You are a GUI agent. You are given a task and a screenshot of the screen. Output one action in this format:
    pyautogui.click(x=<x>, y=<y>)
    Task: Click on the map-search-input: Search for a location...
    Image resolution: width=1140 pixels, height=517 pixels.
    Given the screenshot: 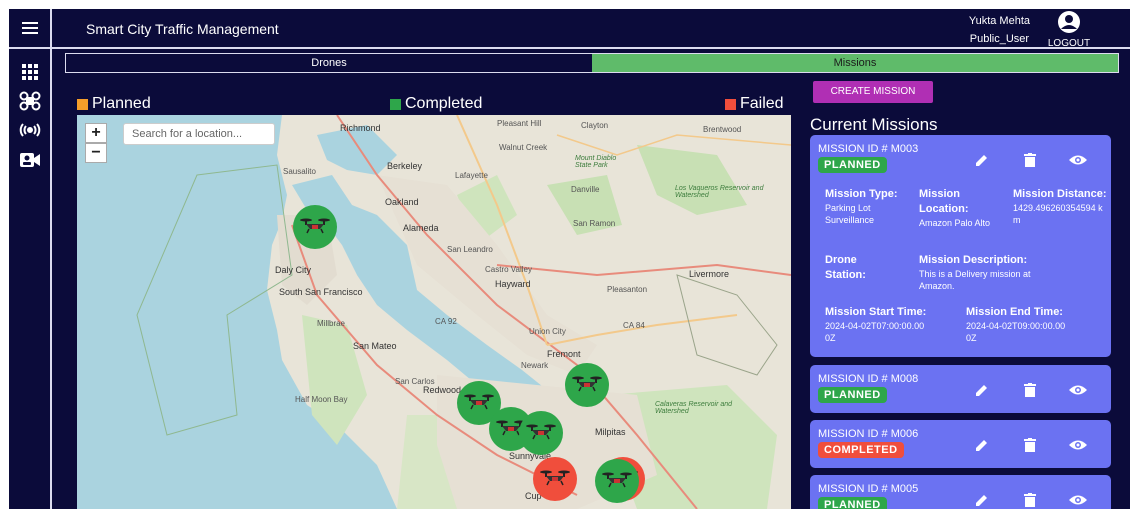 What is the action you would take?
    pyautogui.click(x=199, y=134)
    